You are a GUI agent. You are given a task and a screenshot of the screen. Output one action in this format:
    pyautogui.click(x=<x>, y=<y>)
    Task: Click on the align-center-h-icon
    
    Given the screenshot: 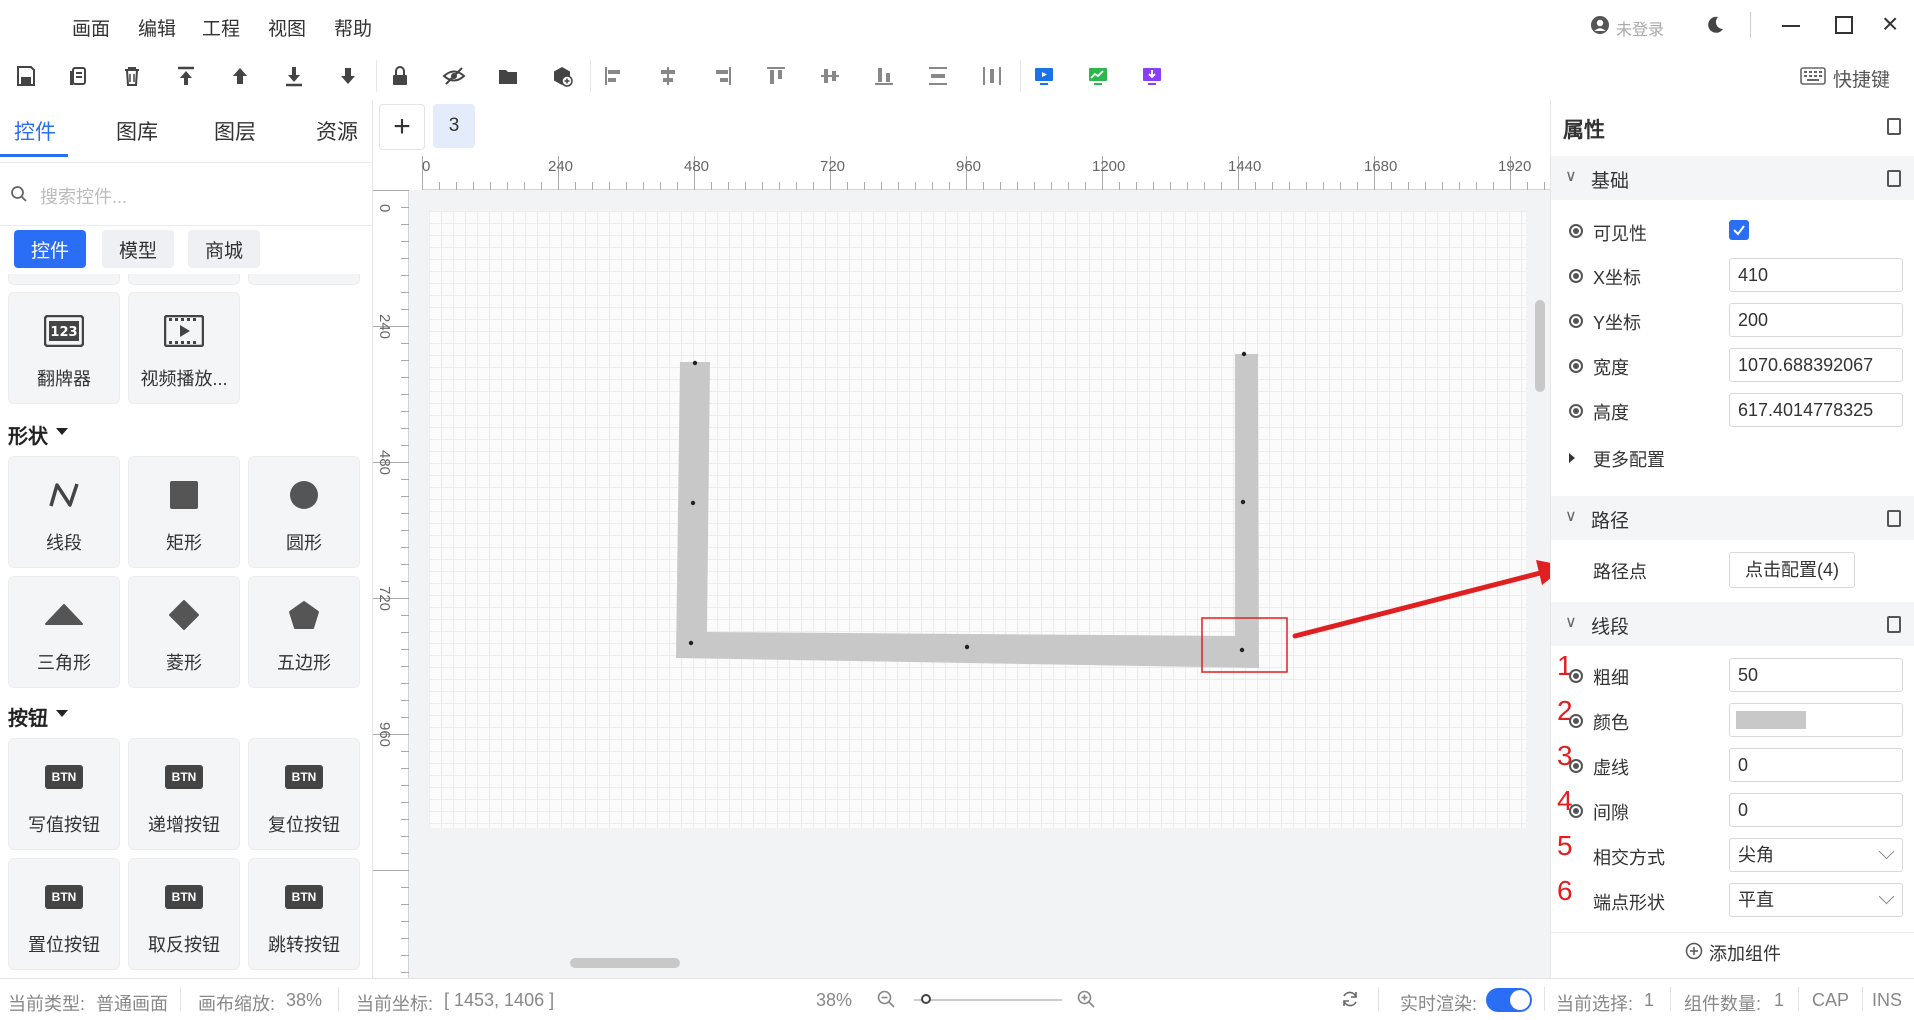 What is the action you would take?
    pyautogui.click(x=668, y=76)
    